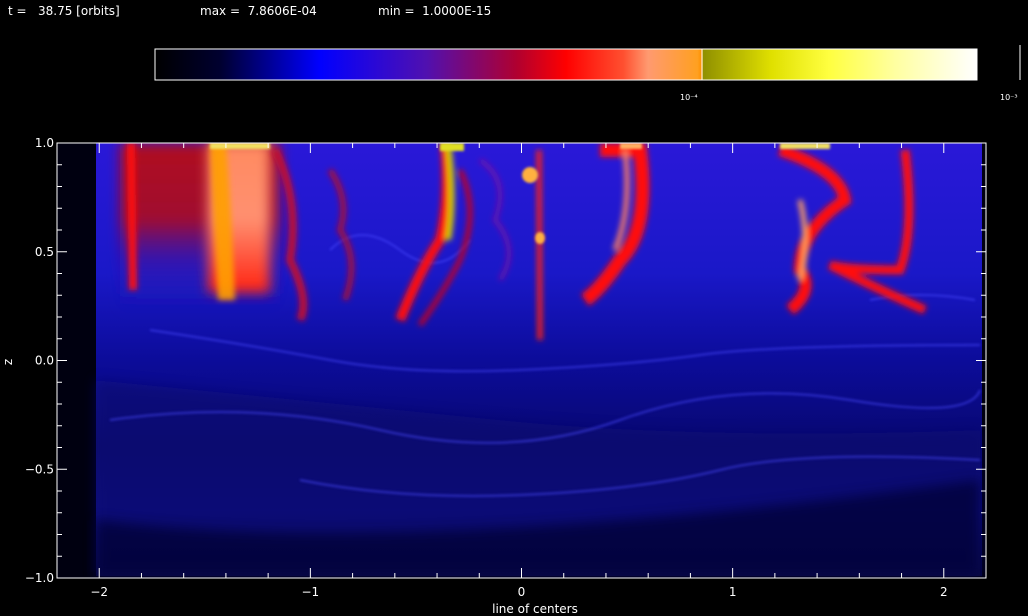  I want to click on x-tick-label: 2, so click(944, 592).